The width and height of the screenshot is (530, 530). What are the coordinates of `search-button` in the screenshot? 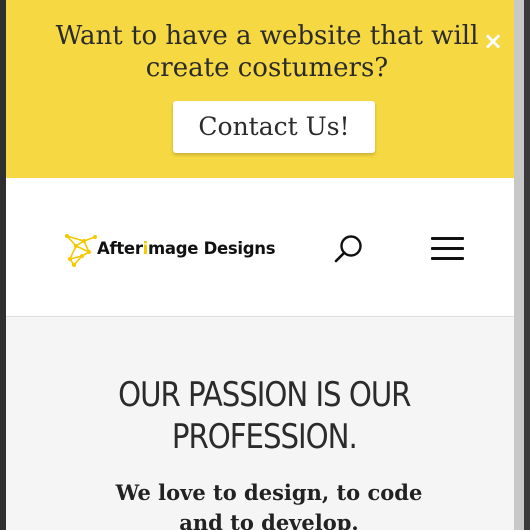 It's located at (349, 249).